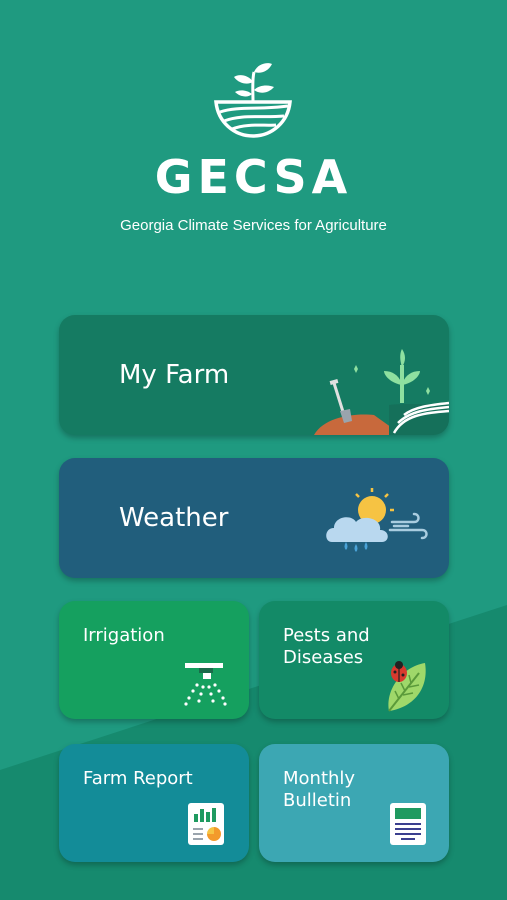 The image size is (507, 900). What do you see at coordinates (377, 520) in the screenshot?
I see `sun-cloud-rain-icon` at bounding box center [377, 520].